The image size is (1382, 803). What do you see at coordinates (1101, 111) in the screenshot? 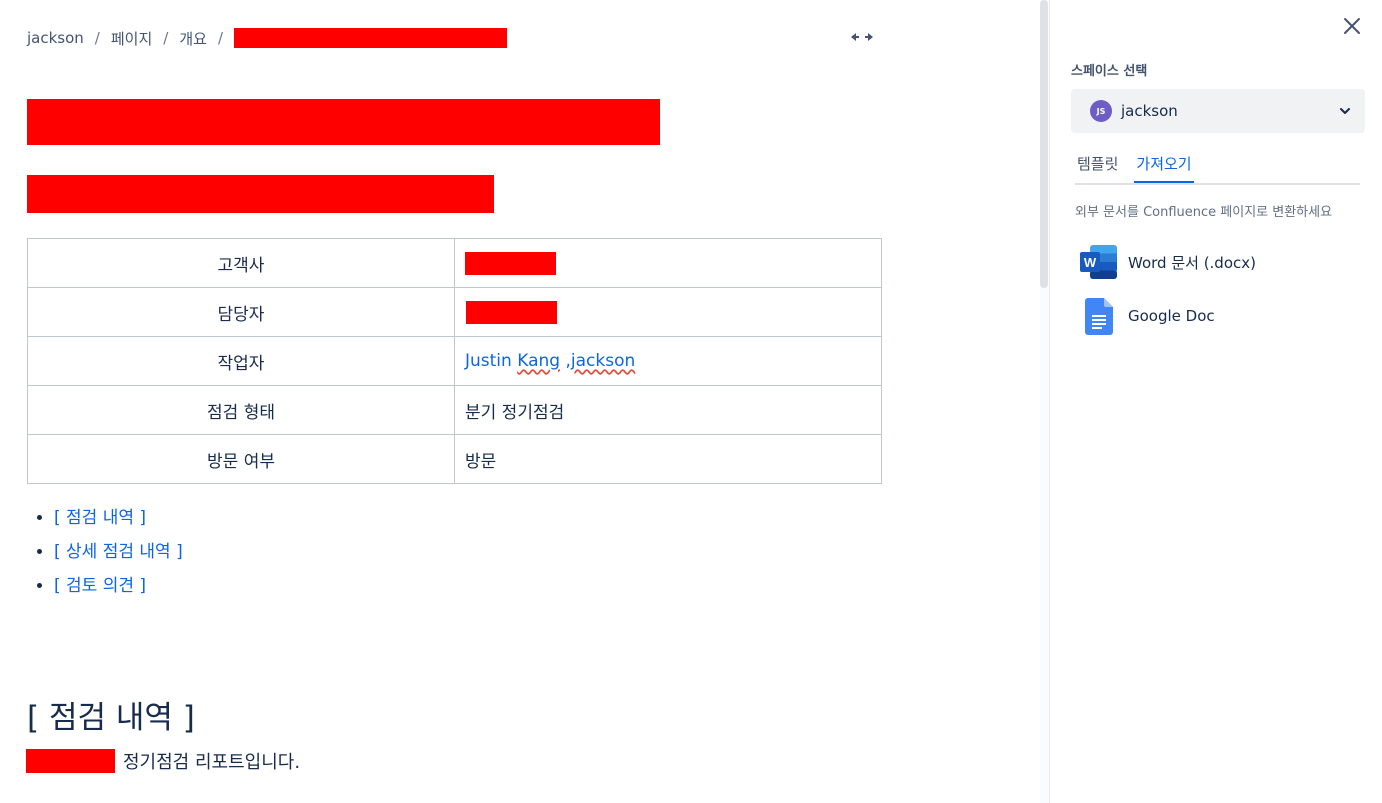
I see `space-avatar: JS` at bounding box center [1101, 111].